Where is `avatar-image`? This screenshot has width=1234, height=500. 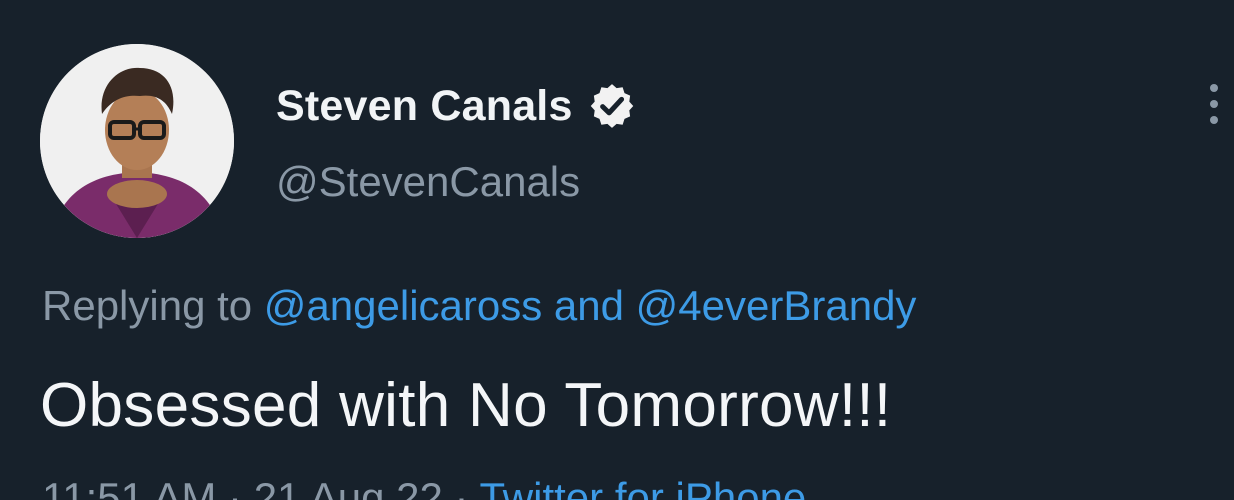
avatar-image is located at coordinates (137, 141).